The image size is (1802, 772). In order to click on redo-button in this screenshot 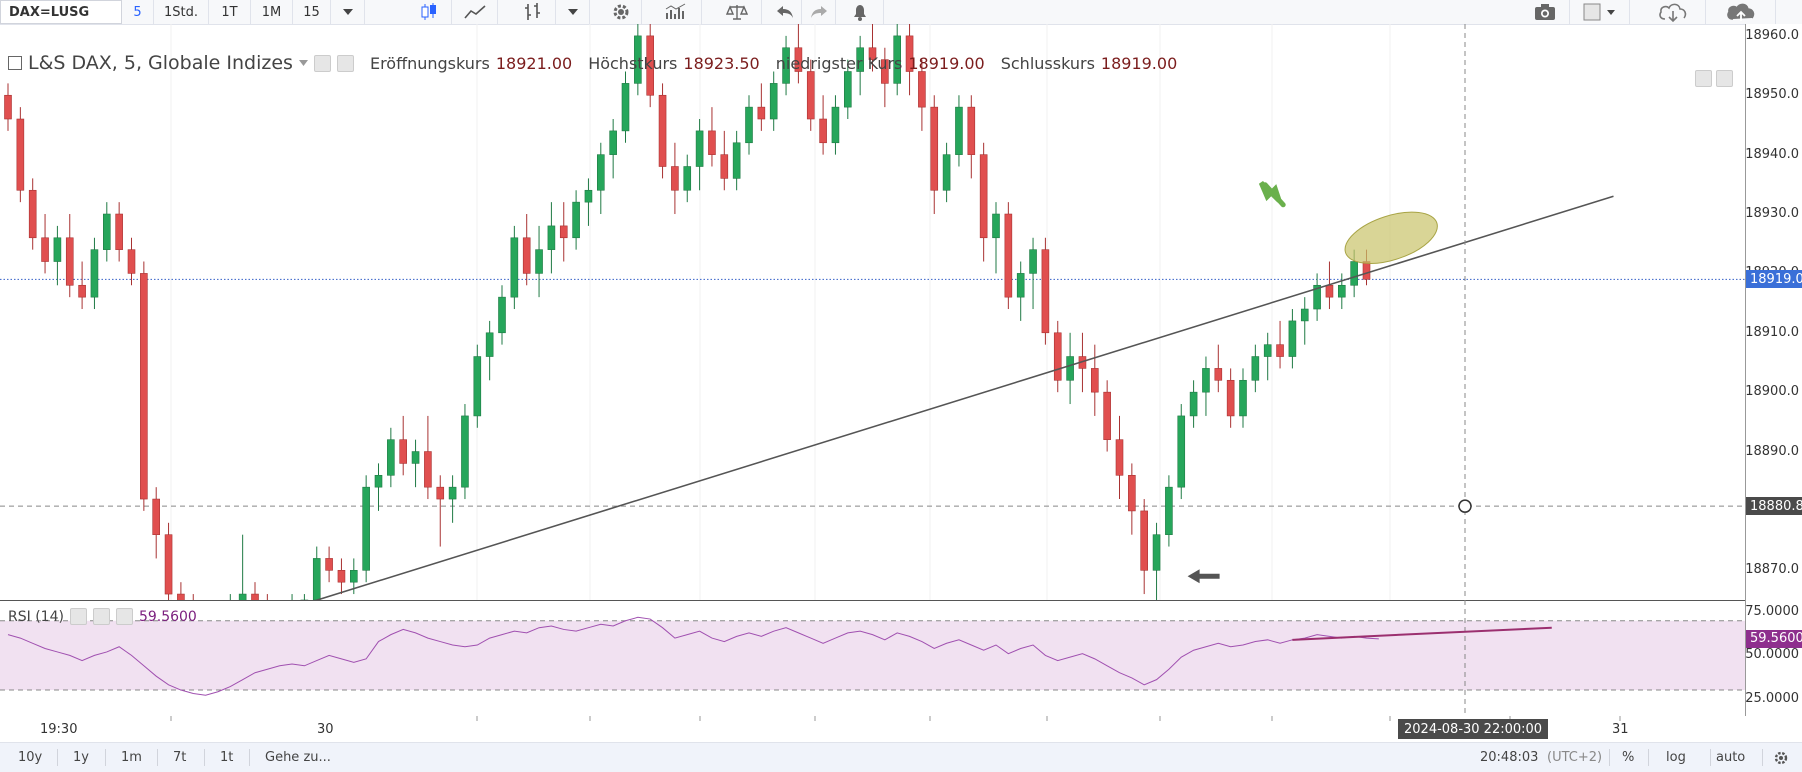, I will do `click(819, 12)`.